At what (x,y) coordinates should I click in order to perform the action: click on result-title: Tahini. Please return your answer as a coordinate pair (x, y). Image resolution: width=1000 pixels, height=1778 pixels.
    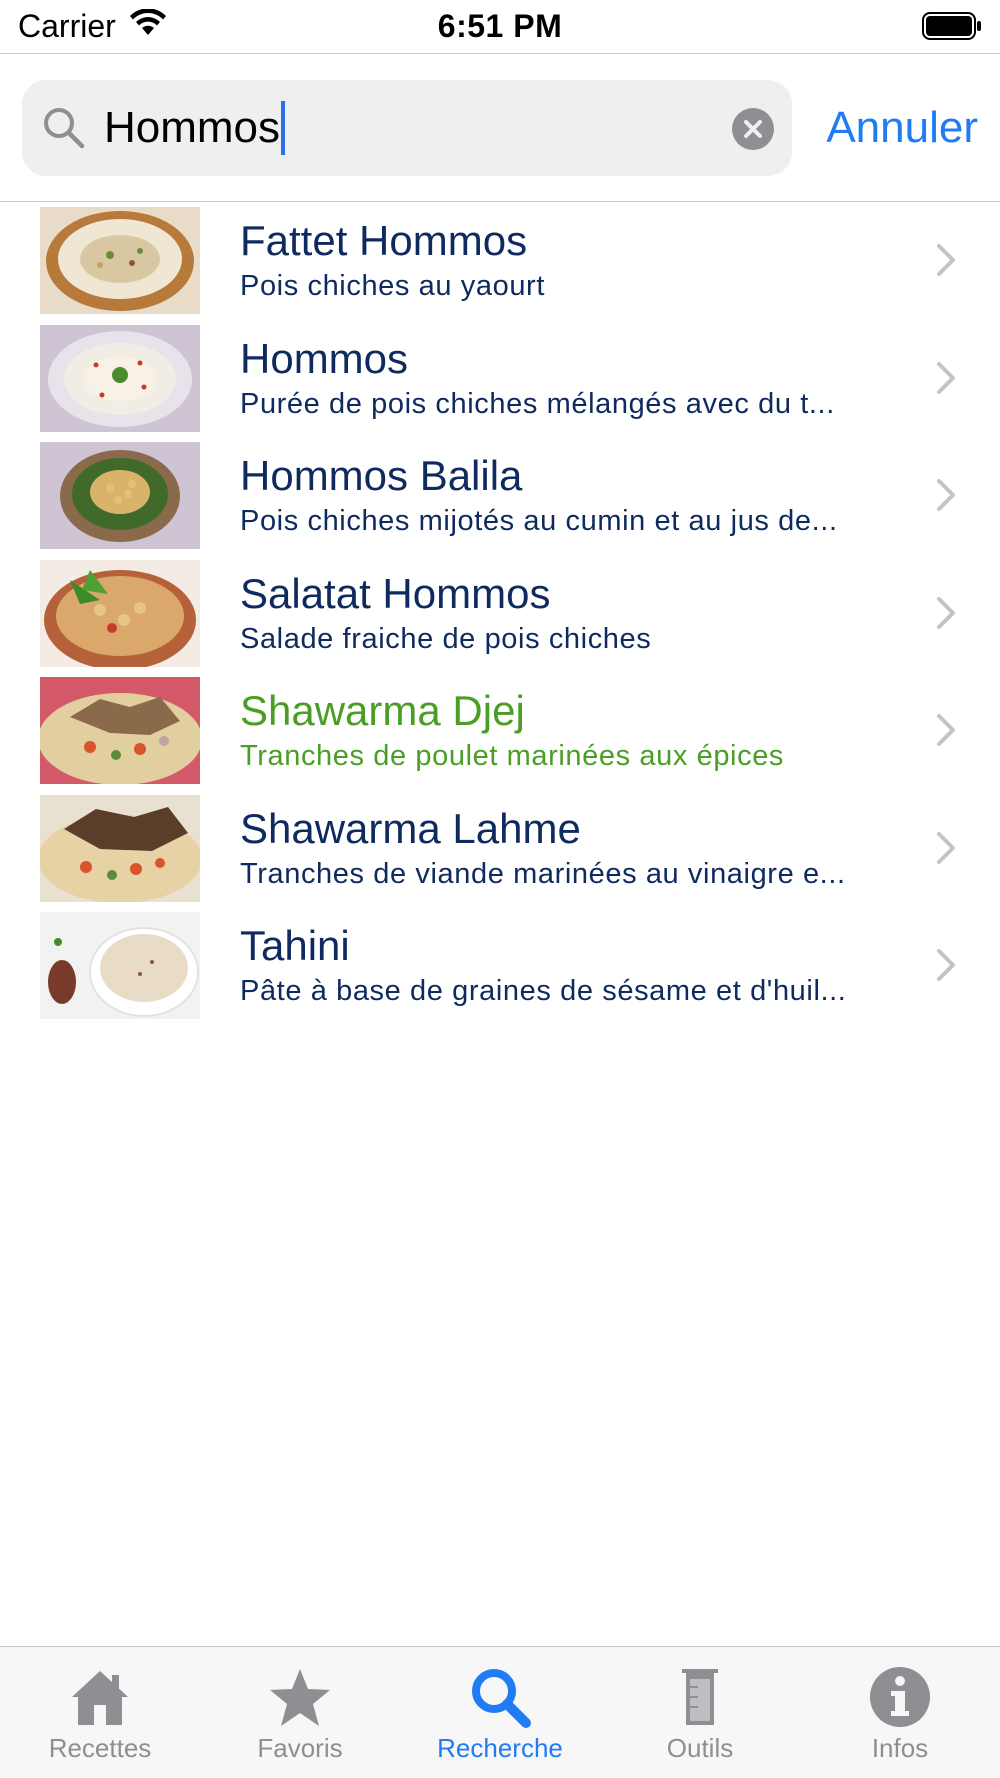
    Looking at the image, I should click on (295, 945).